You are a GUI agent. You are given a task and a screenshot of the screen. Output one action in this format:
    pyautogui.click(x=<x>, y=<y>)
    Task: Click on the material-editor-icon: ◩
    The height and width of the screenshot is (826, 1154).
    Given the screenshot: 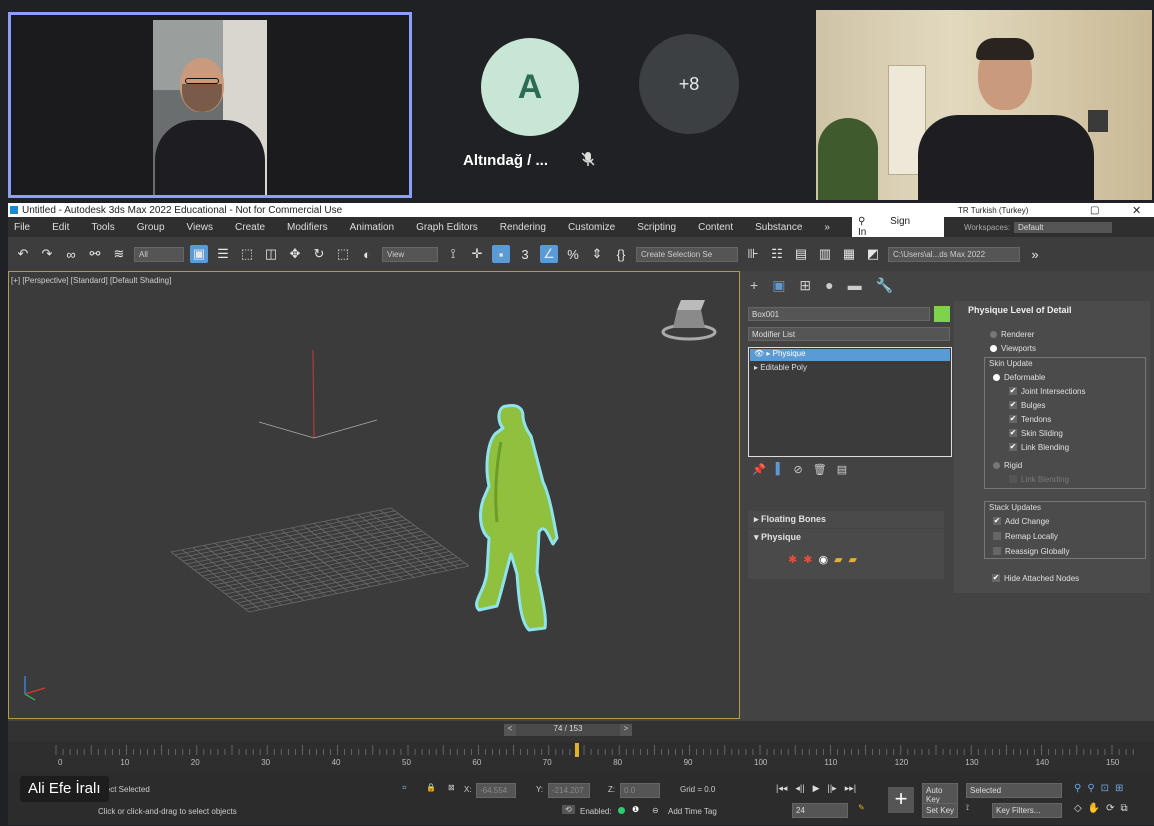 What is the action you would take?
    pyautogui.click(x=873, y=254)
    